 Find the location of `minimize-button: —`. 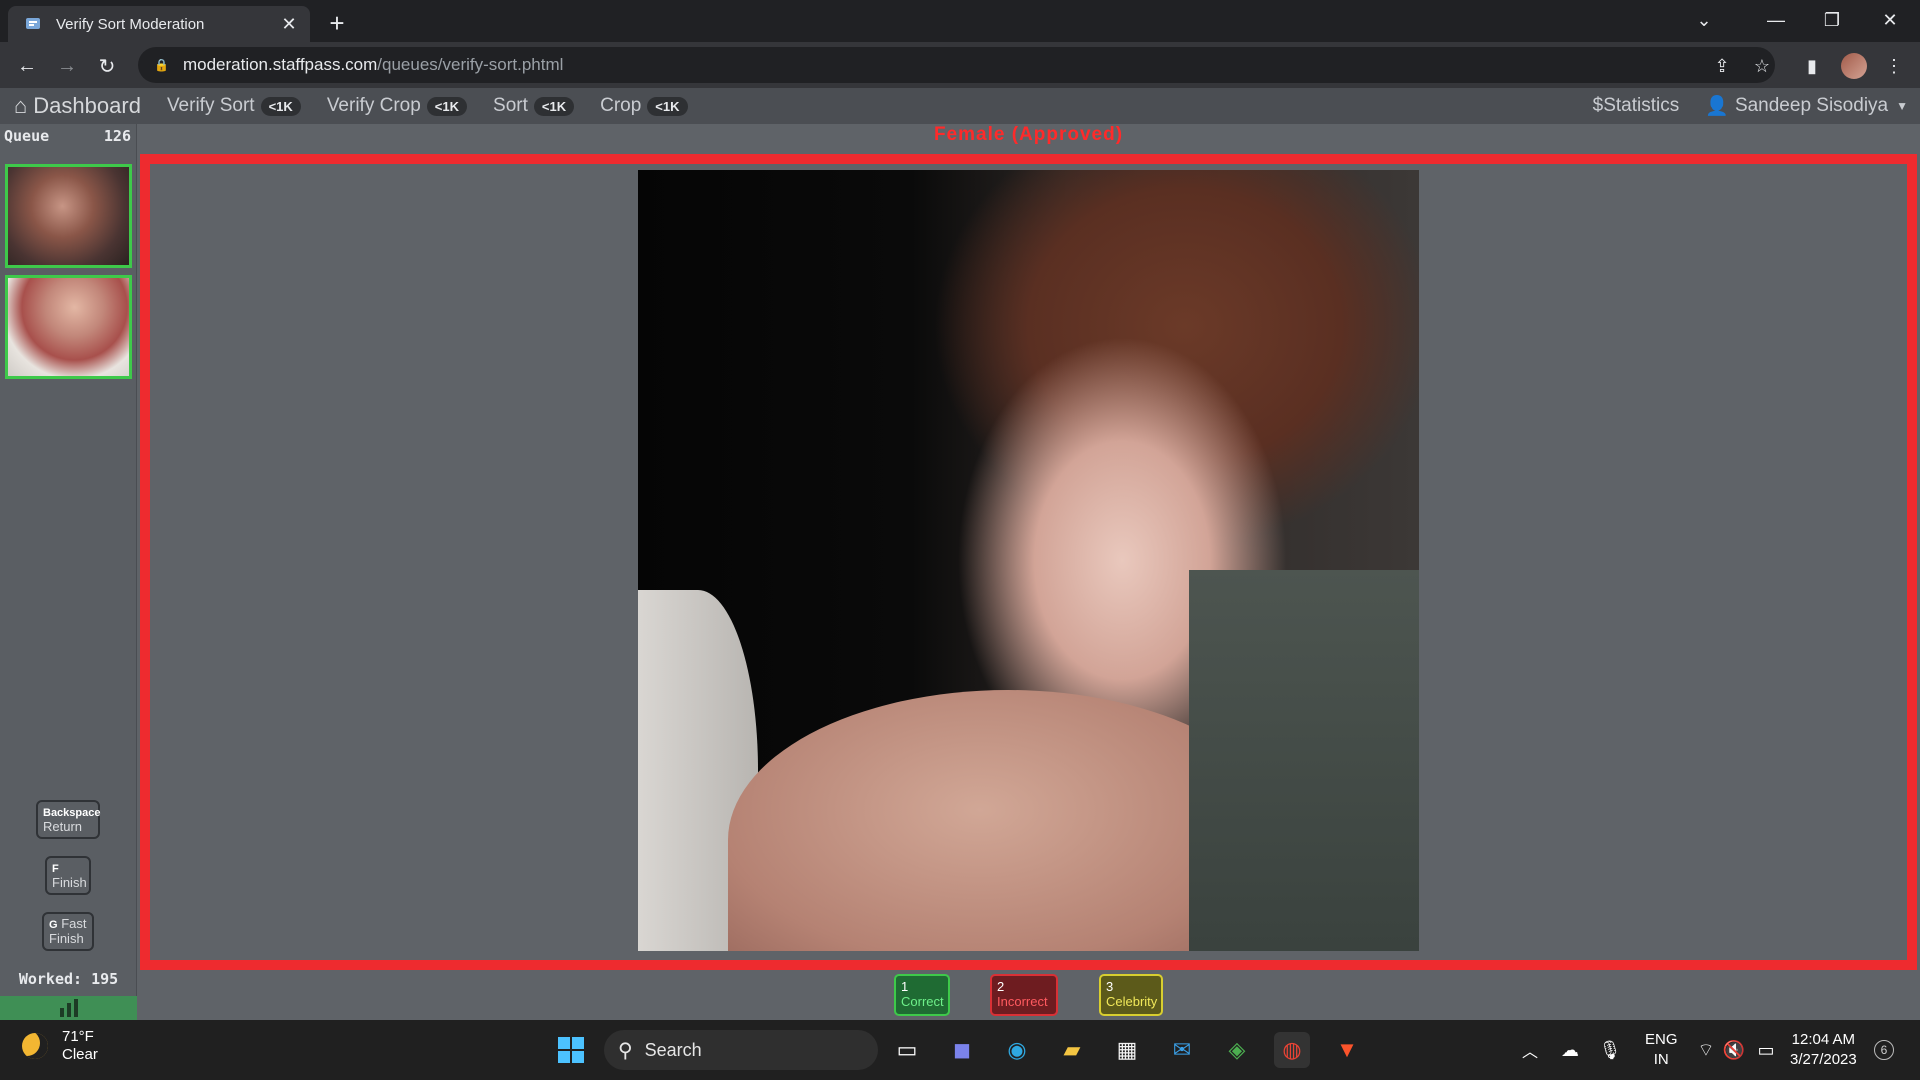

minimize-button: — is located at coordinates (1776, 20).